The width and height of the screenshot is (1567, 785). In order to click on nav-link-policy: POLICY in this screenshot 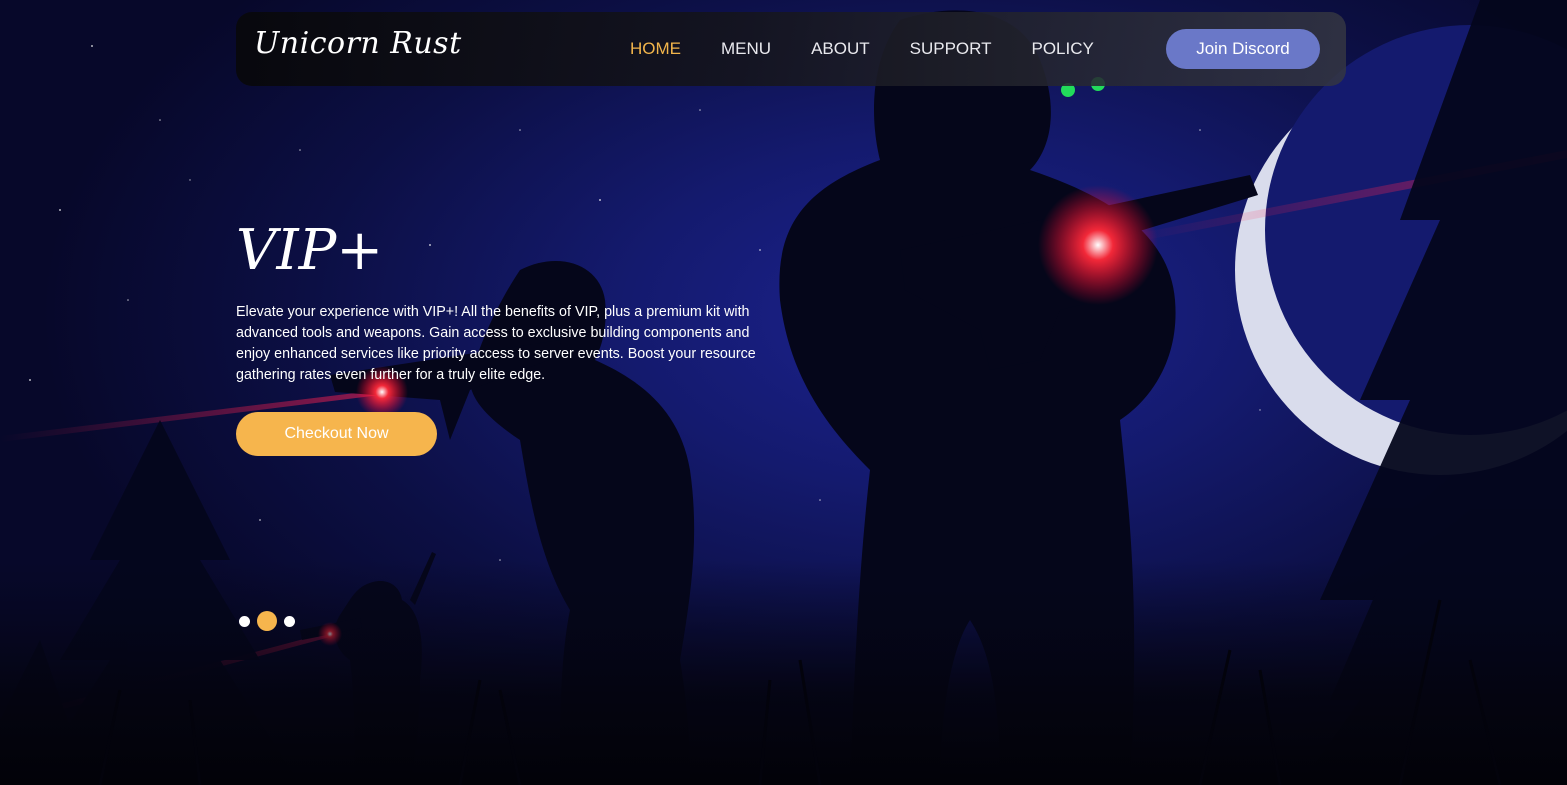, I will do `click(1063, 49)`.